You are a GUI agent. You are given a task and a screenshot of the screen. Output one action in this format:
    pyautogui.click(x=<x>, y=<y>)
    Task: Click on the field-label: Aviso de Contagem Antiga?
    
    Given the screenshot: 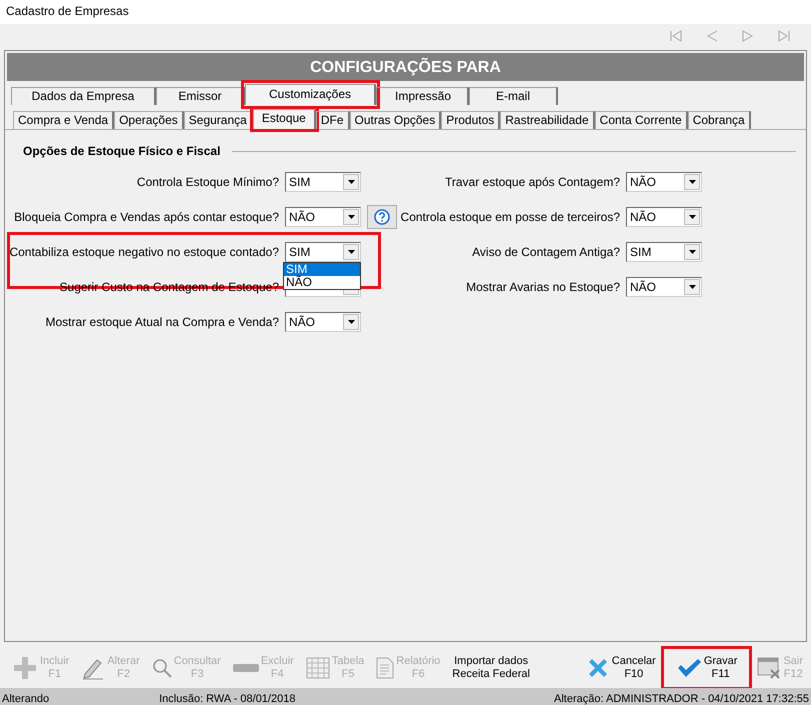 What is the action you would take?
    pyautogui.click(x=546, y=251)
    